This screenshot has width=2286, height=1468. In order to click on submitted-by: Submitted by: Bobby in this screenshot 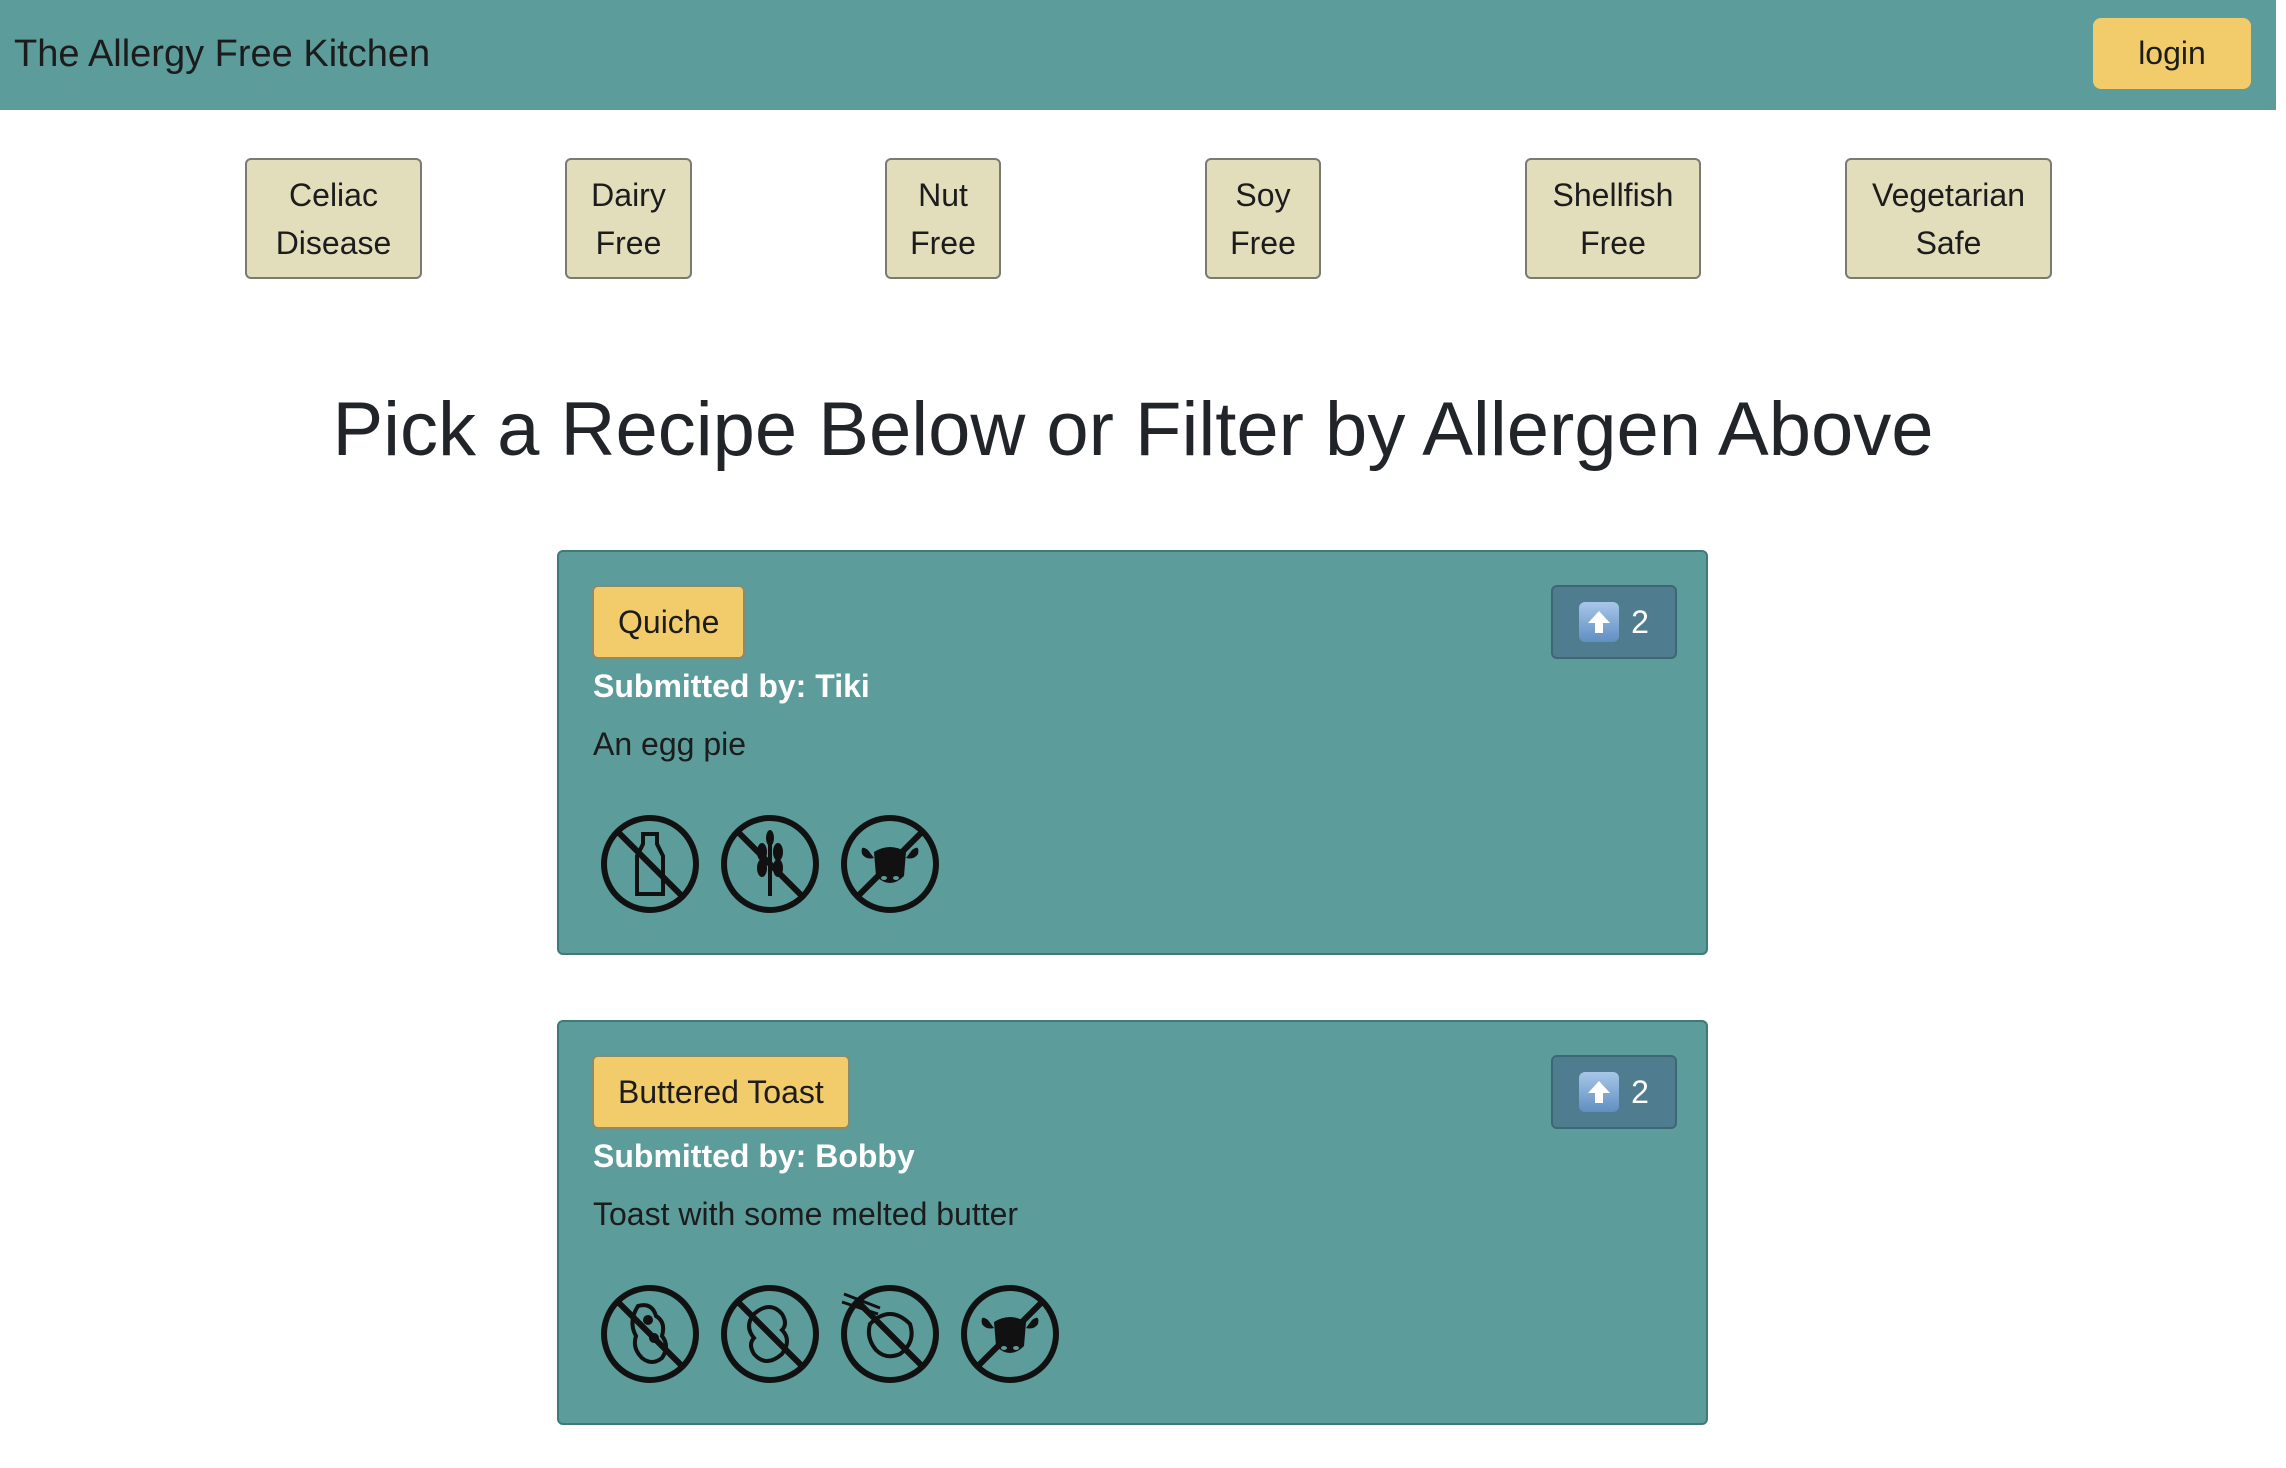, I will do `click(754, 1156)`.